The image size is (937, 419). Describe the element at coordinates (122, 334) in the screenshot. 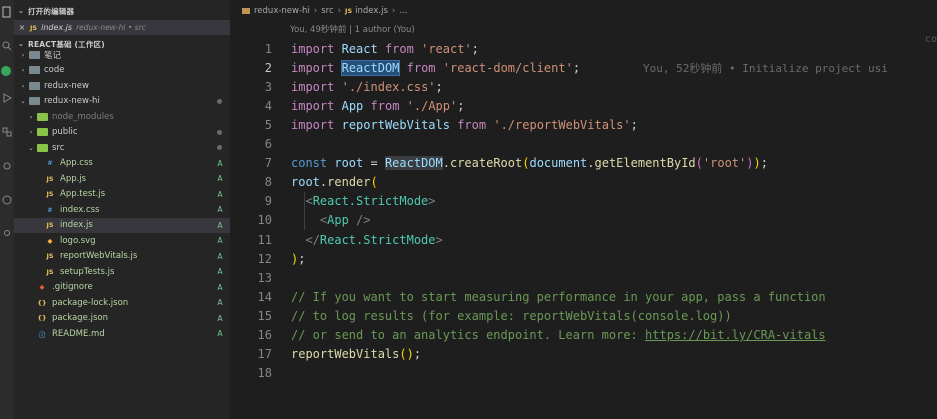

I see `tree-file: ⓘ README.md A` at that location.